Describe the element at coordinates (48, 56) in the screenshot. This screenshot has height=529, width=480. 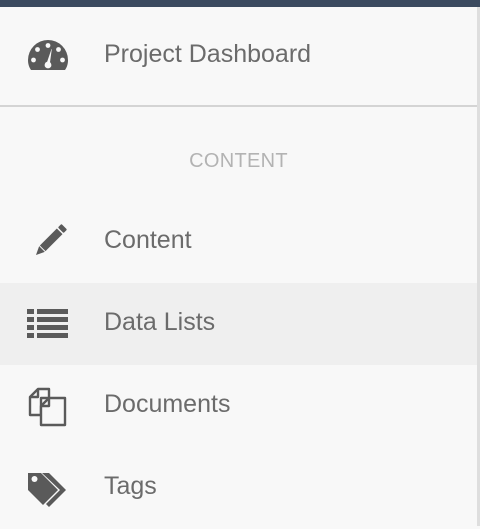
I see `dashboard-gauge-icon` at that location.